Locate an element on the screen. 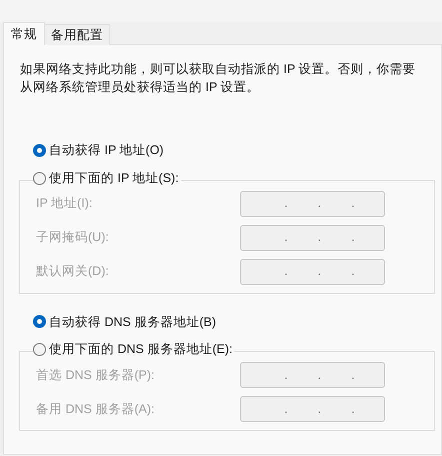 This screenshot has height=456, width=442. field-label: 备用 DNS 服务器(A): is located at coordinates (95, 409).